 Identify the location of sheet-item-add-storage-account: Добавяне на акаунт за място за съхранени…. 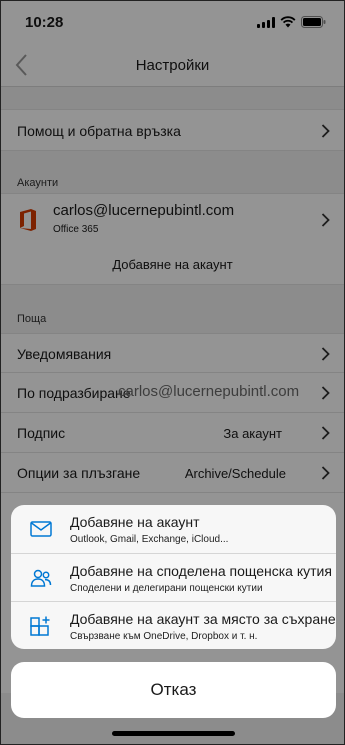
(173, 625).